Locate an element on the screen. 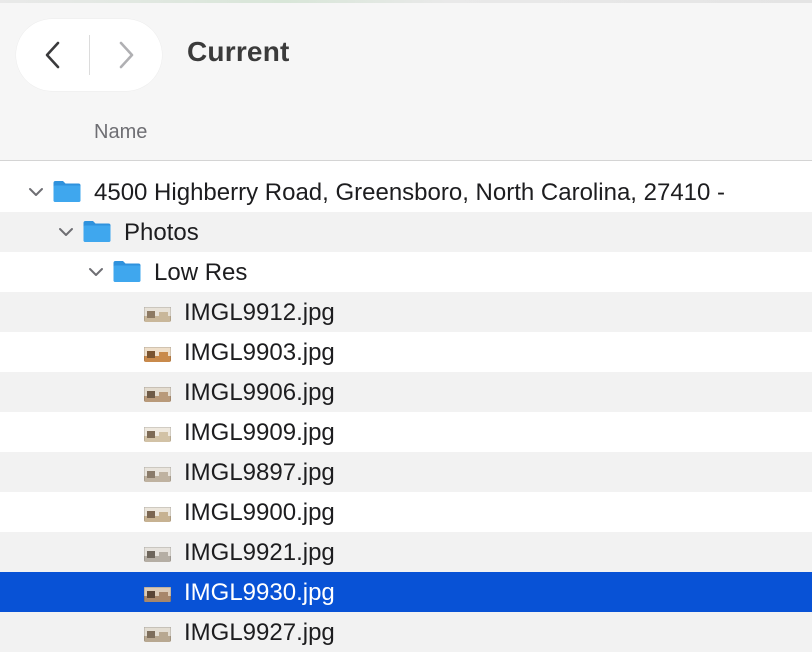  chevron-left-icon is located at coordinates (52, 55).